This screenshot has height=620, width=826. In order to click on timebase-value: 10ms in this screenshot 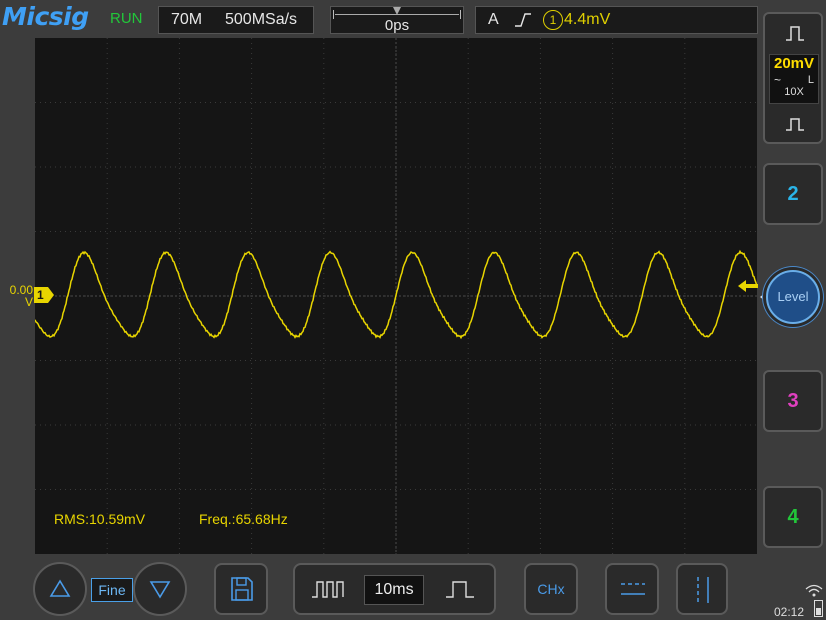, I will do `click(394, 590)`.